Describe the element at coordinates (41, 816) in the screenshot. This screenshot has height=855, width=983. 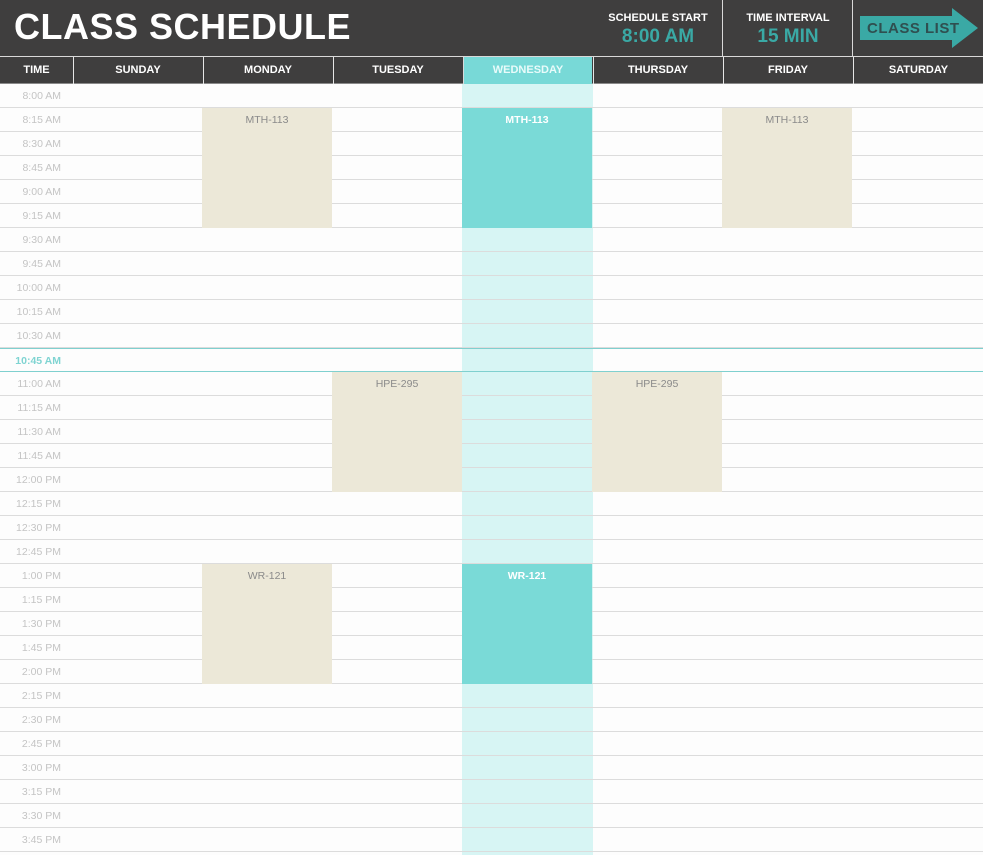
I see `time-label: 3:30 PM` at that location.